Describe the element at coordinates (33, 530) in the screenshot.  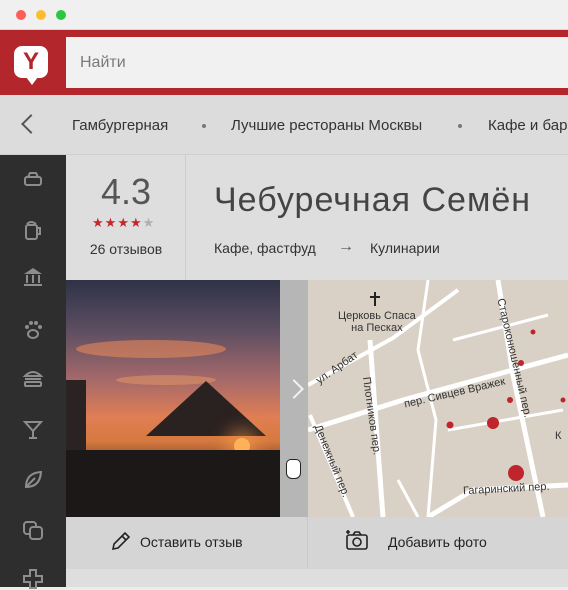
I see `theater-icon` at that location.